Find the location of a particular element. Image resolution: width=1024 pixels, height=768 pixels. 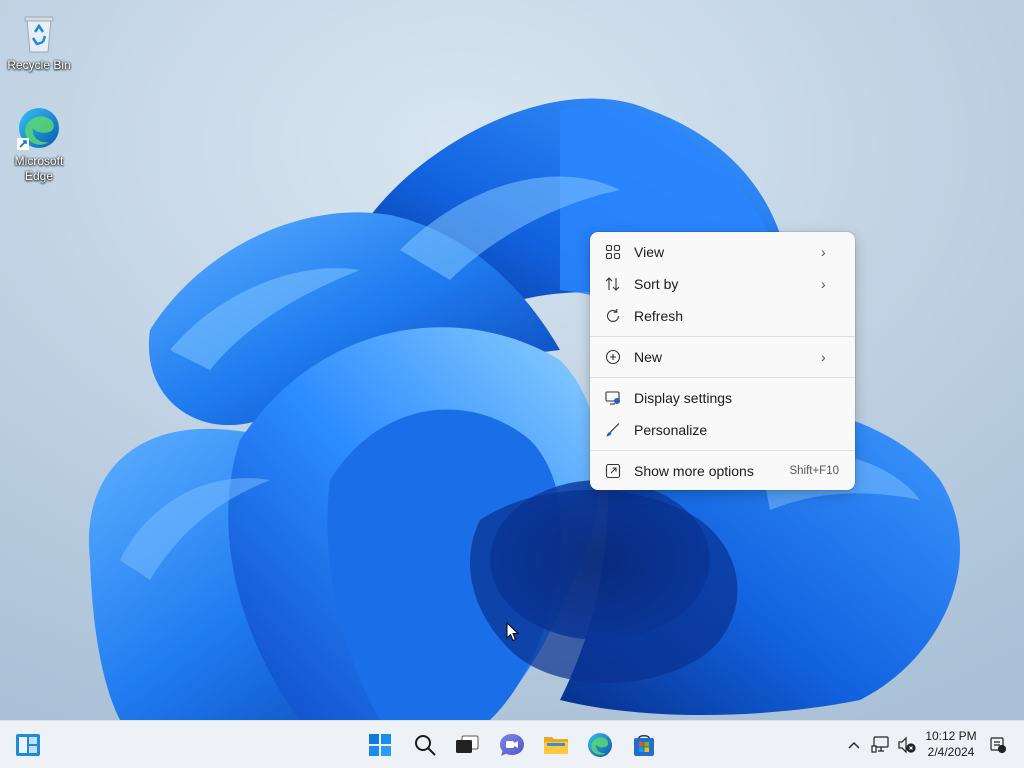

start-button is located at coordinates (380, 745).